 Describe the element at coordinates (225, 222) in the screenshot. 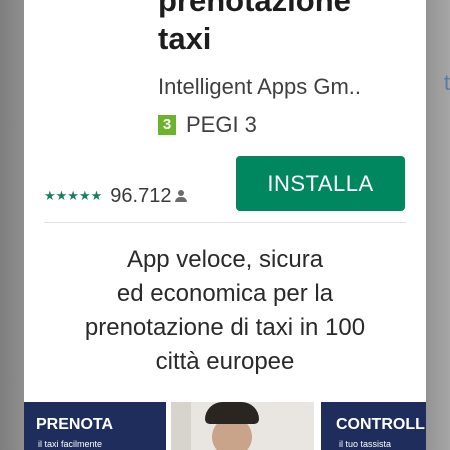

I see `divider` at that location.